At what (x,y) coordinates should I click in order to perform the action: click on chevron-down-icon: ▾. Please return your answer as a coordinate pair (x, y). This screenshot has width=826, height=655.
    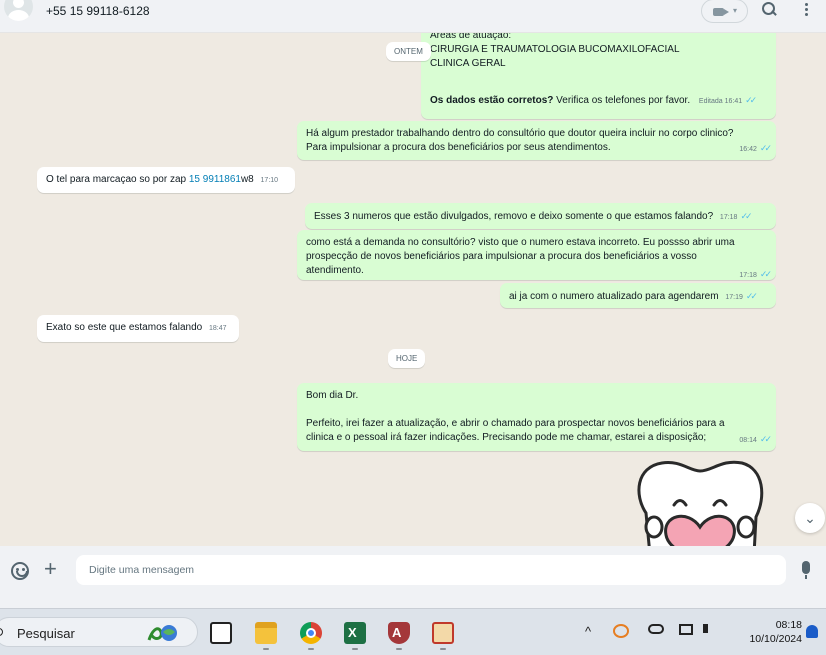
    Looking at the image, I should click on (735, 10).